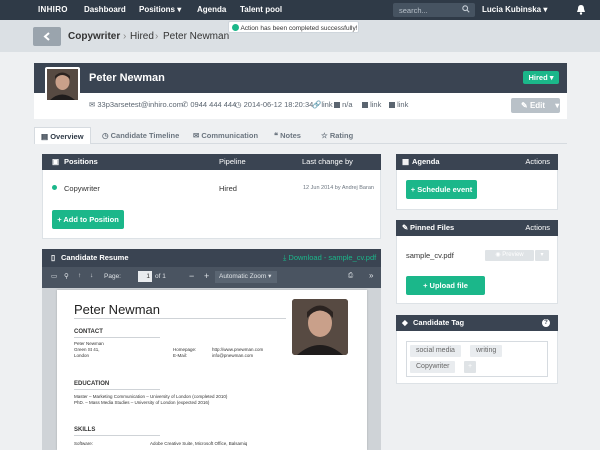 This screenshot has height=450, width=600. I want to click on chevron-down-icon: ▾, so click(542, 255).